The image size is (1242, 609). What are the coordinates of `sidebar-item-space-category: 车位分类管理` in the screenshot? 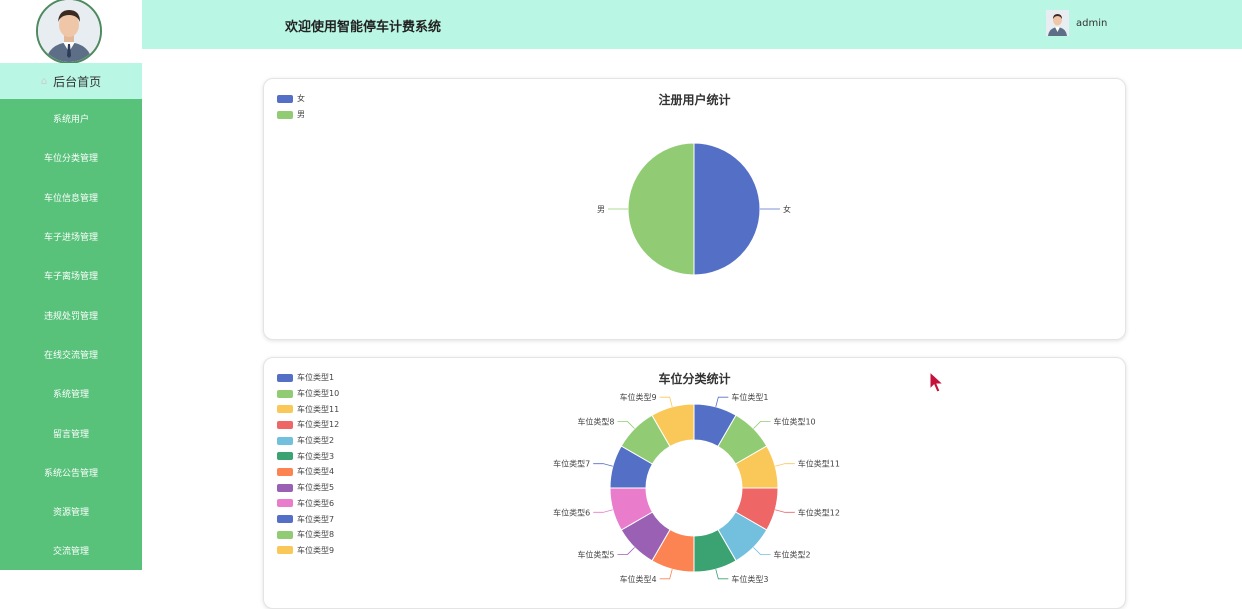 It's located at (71, 157).